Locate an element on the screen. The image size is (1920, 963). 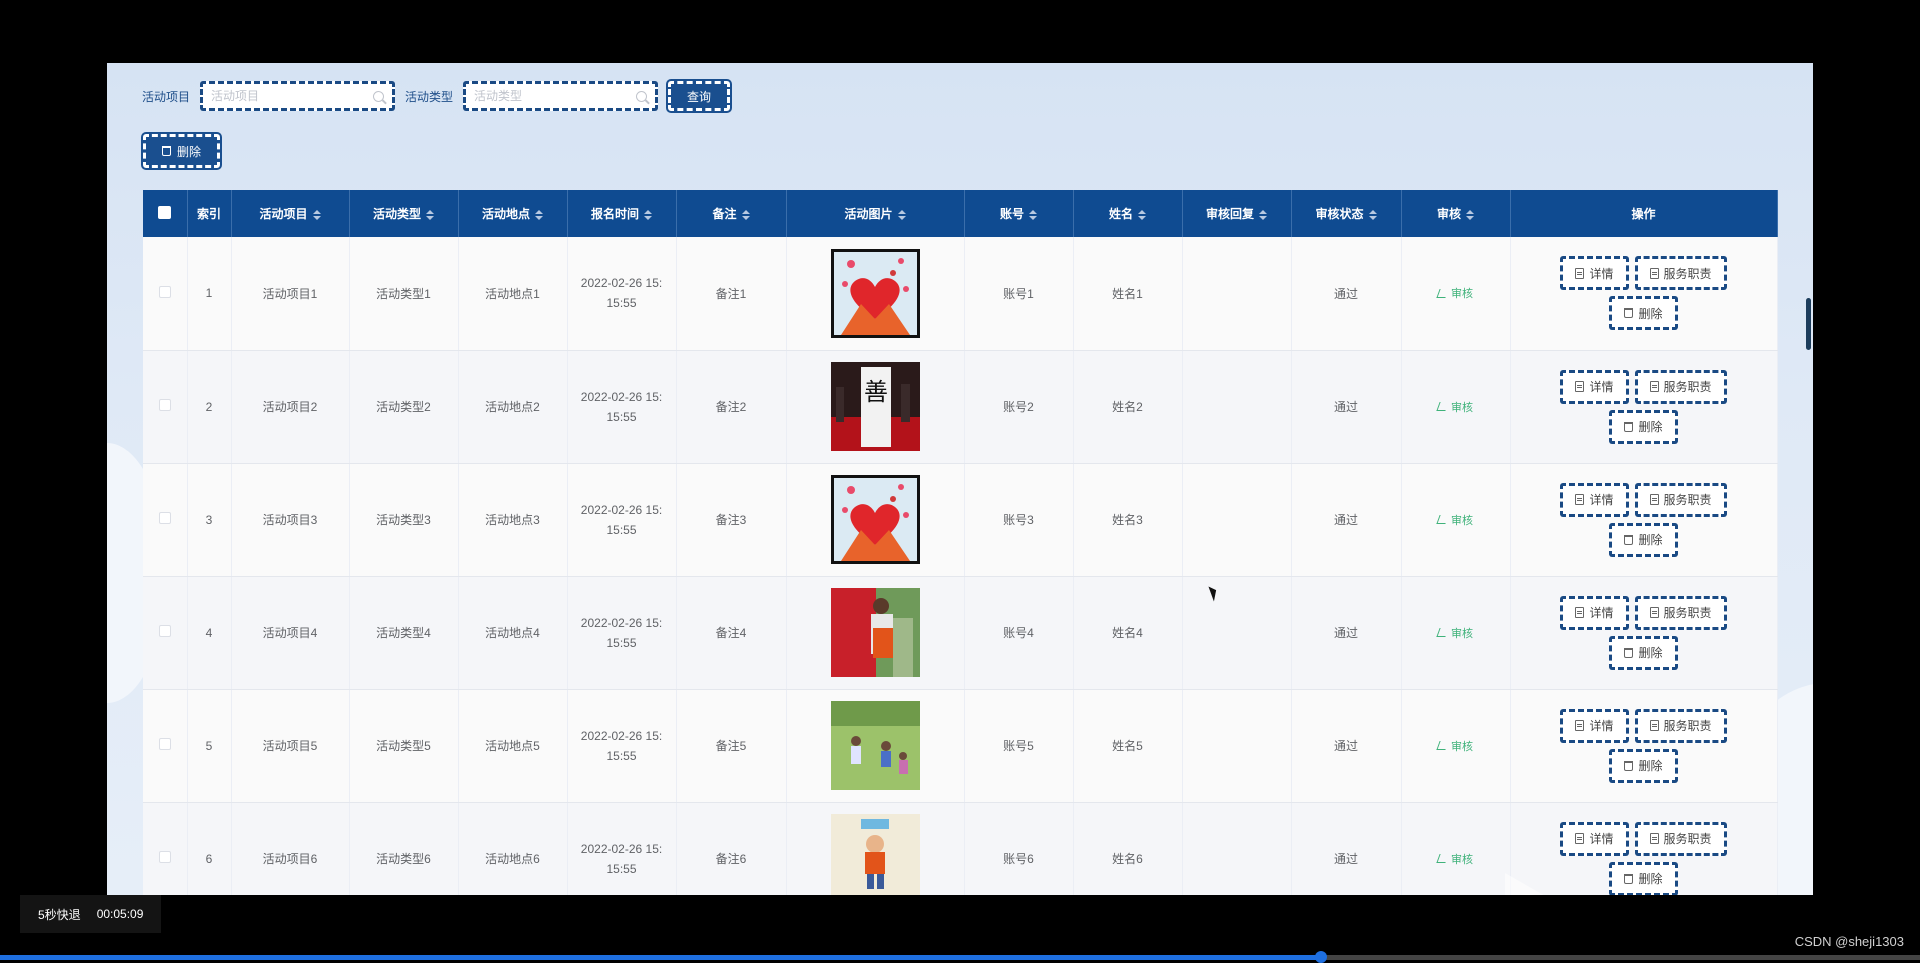
column-header-project: 活动项目 is located at coordinates (290, 213).